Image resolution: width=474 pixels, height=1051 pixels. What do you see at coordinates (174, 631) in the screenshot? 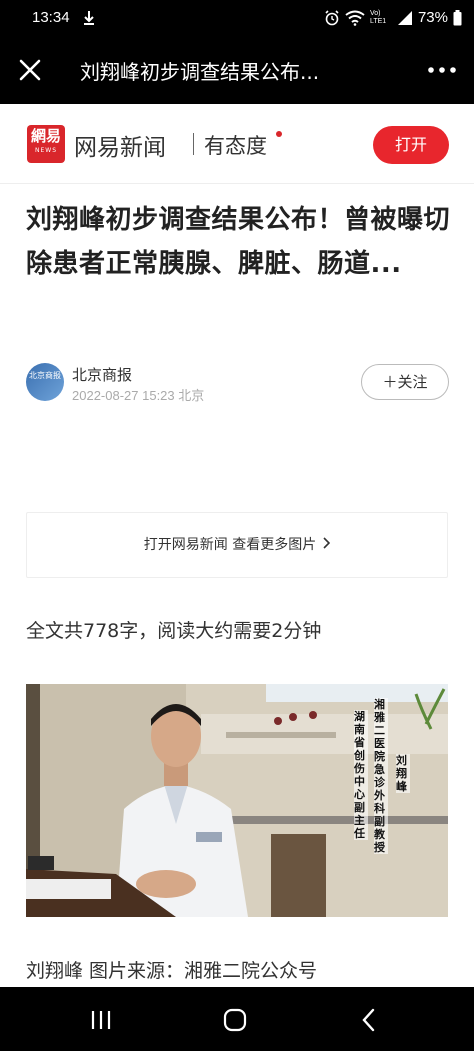
I see `reading-info: 全文共778字，阅读大约需要2分钟` at bounding box center [174, 631].